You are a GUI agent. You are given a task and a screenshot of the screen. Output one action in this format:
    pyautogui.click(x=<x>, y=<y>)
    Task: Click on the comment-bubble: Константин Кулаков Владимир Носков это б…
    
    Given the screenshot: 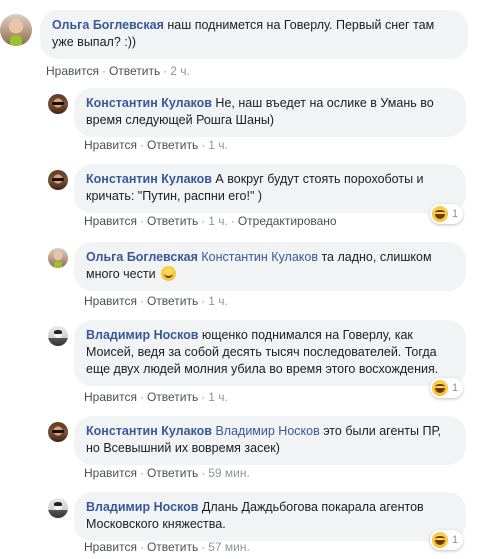 What is the action you would take?
    pyautogui.click(x=270, y=440)
    